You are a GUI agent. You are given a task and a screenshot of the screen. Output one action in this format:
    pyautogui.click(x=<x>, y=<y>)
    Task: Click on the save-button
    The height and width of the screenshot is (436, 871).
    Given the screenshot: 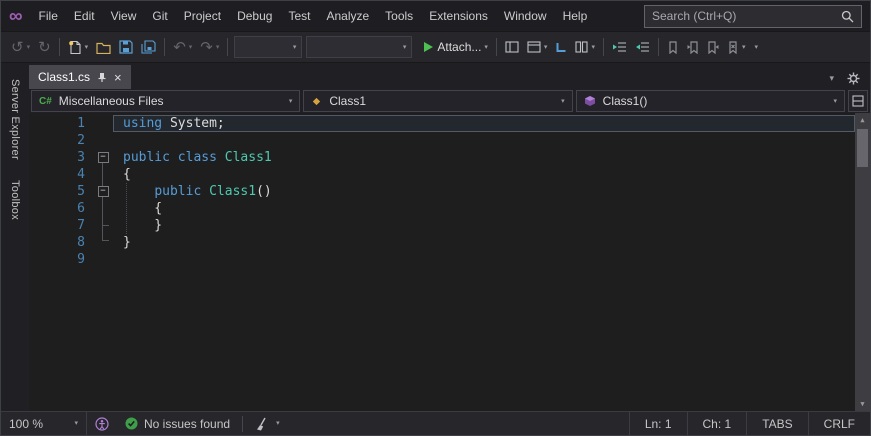 What is the action you would take?
    pyautogui.click(x=126, y=47)
    